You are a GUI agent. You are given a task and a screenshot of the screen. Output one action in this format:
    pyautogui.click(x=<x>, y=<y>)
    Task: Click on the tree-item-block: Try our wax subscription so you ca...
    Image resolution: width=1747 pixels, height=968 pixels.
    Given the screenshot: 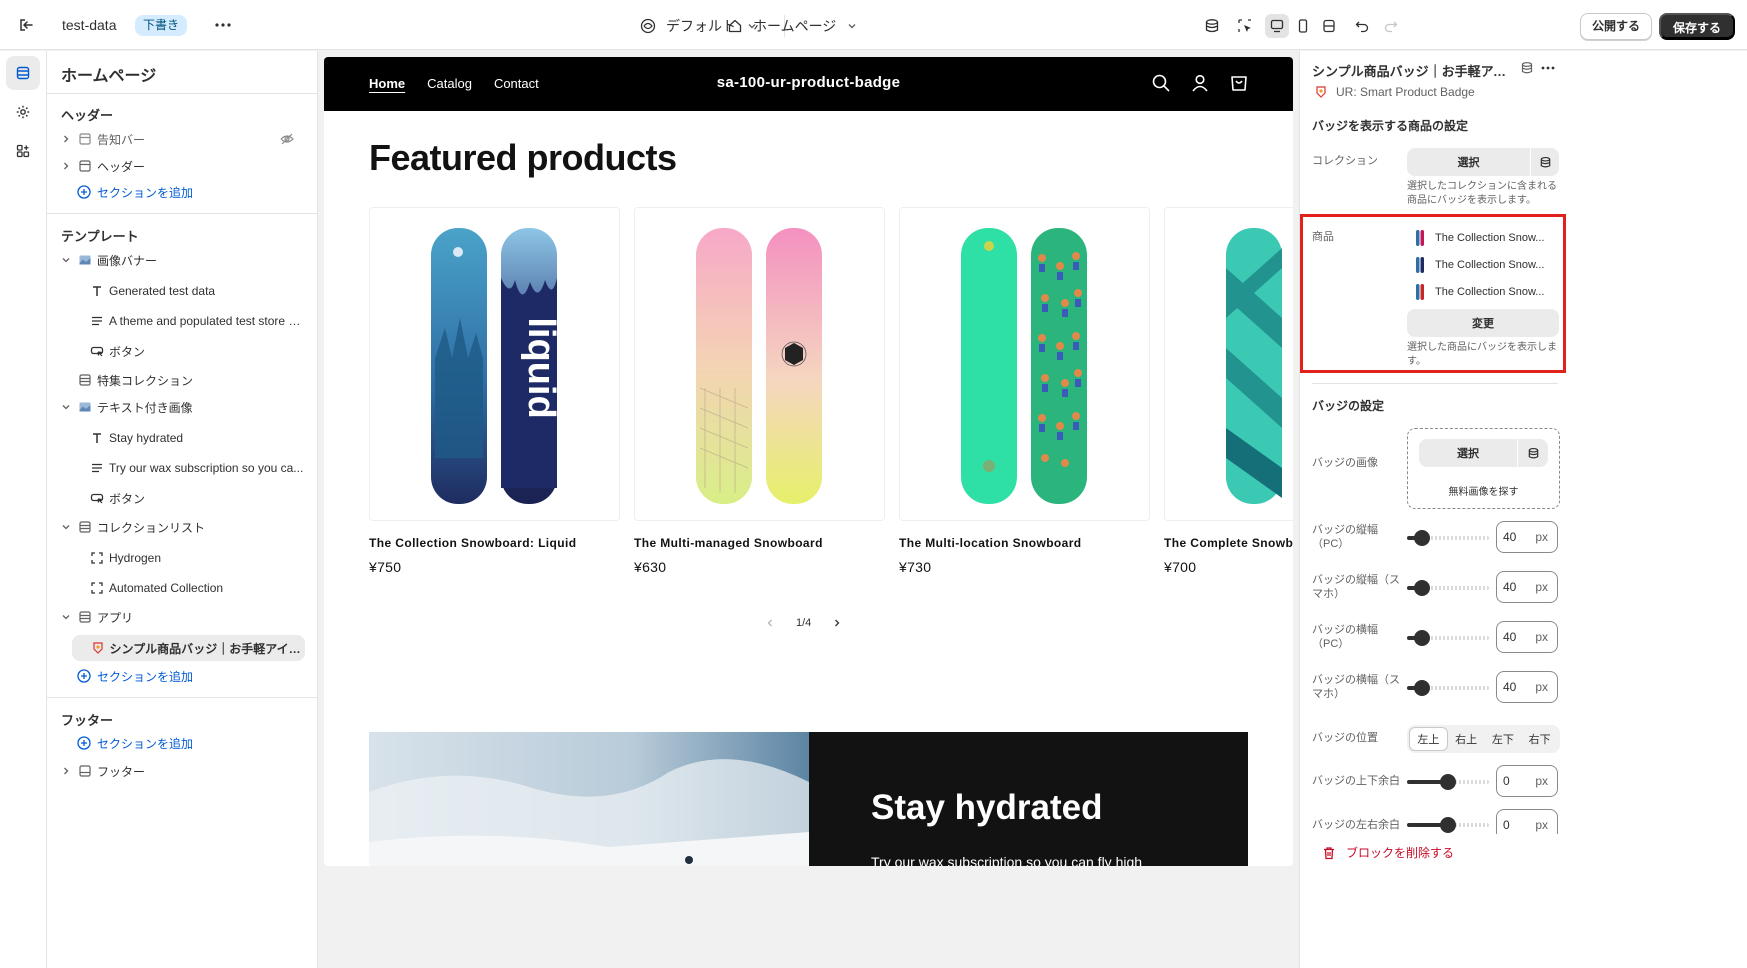 What is the action you would take?
    pyautogui.click(x=197, y=468)
    